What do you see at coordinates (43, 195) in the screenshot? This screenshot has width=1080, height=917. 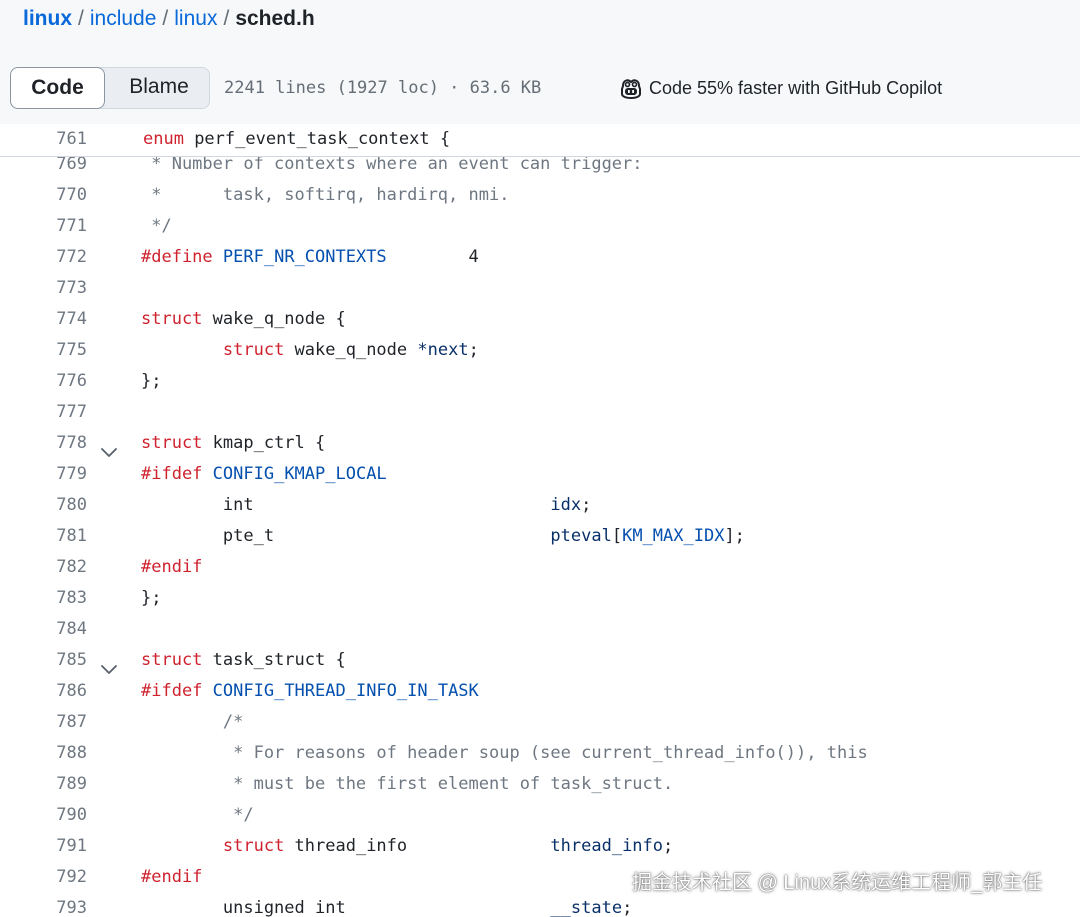 I see `line-number: 770` at bounding box center [43, 195].